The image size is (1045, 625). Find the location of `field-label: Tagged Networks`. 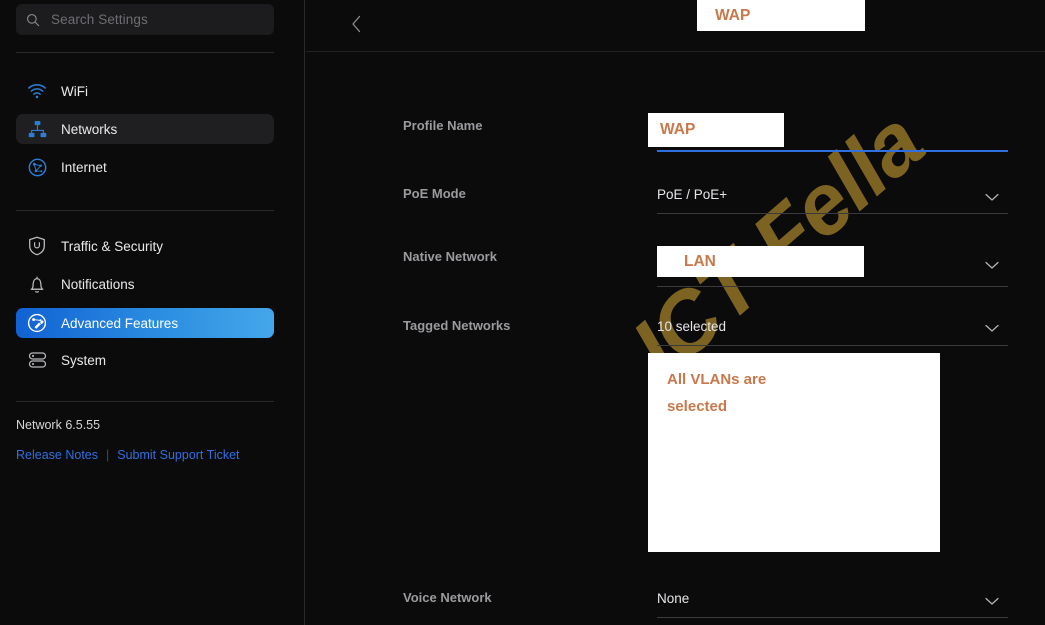

field-label: Tagged Networks is located at coordinates (457, 325).